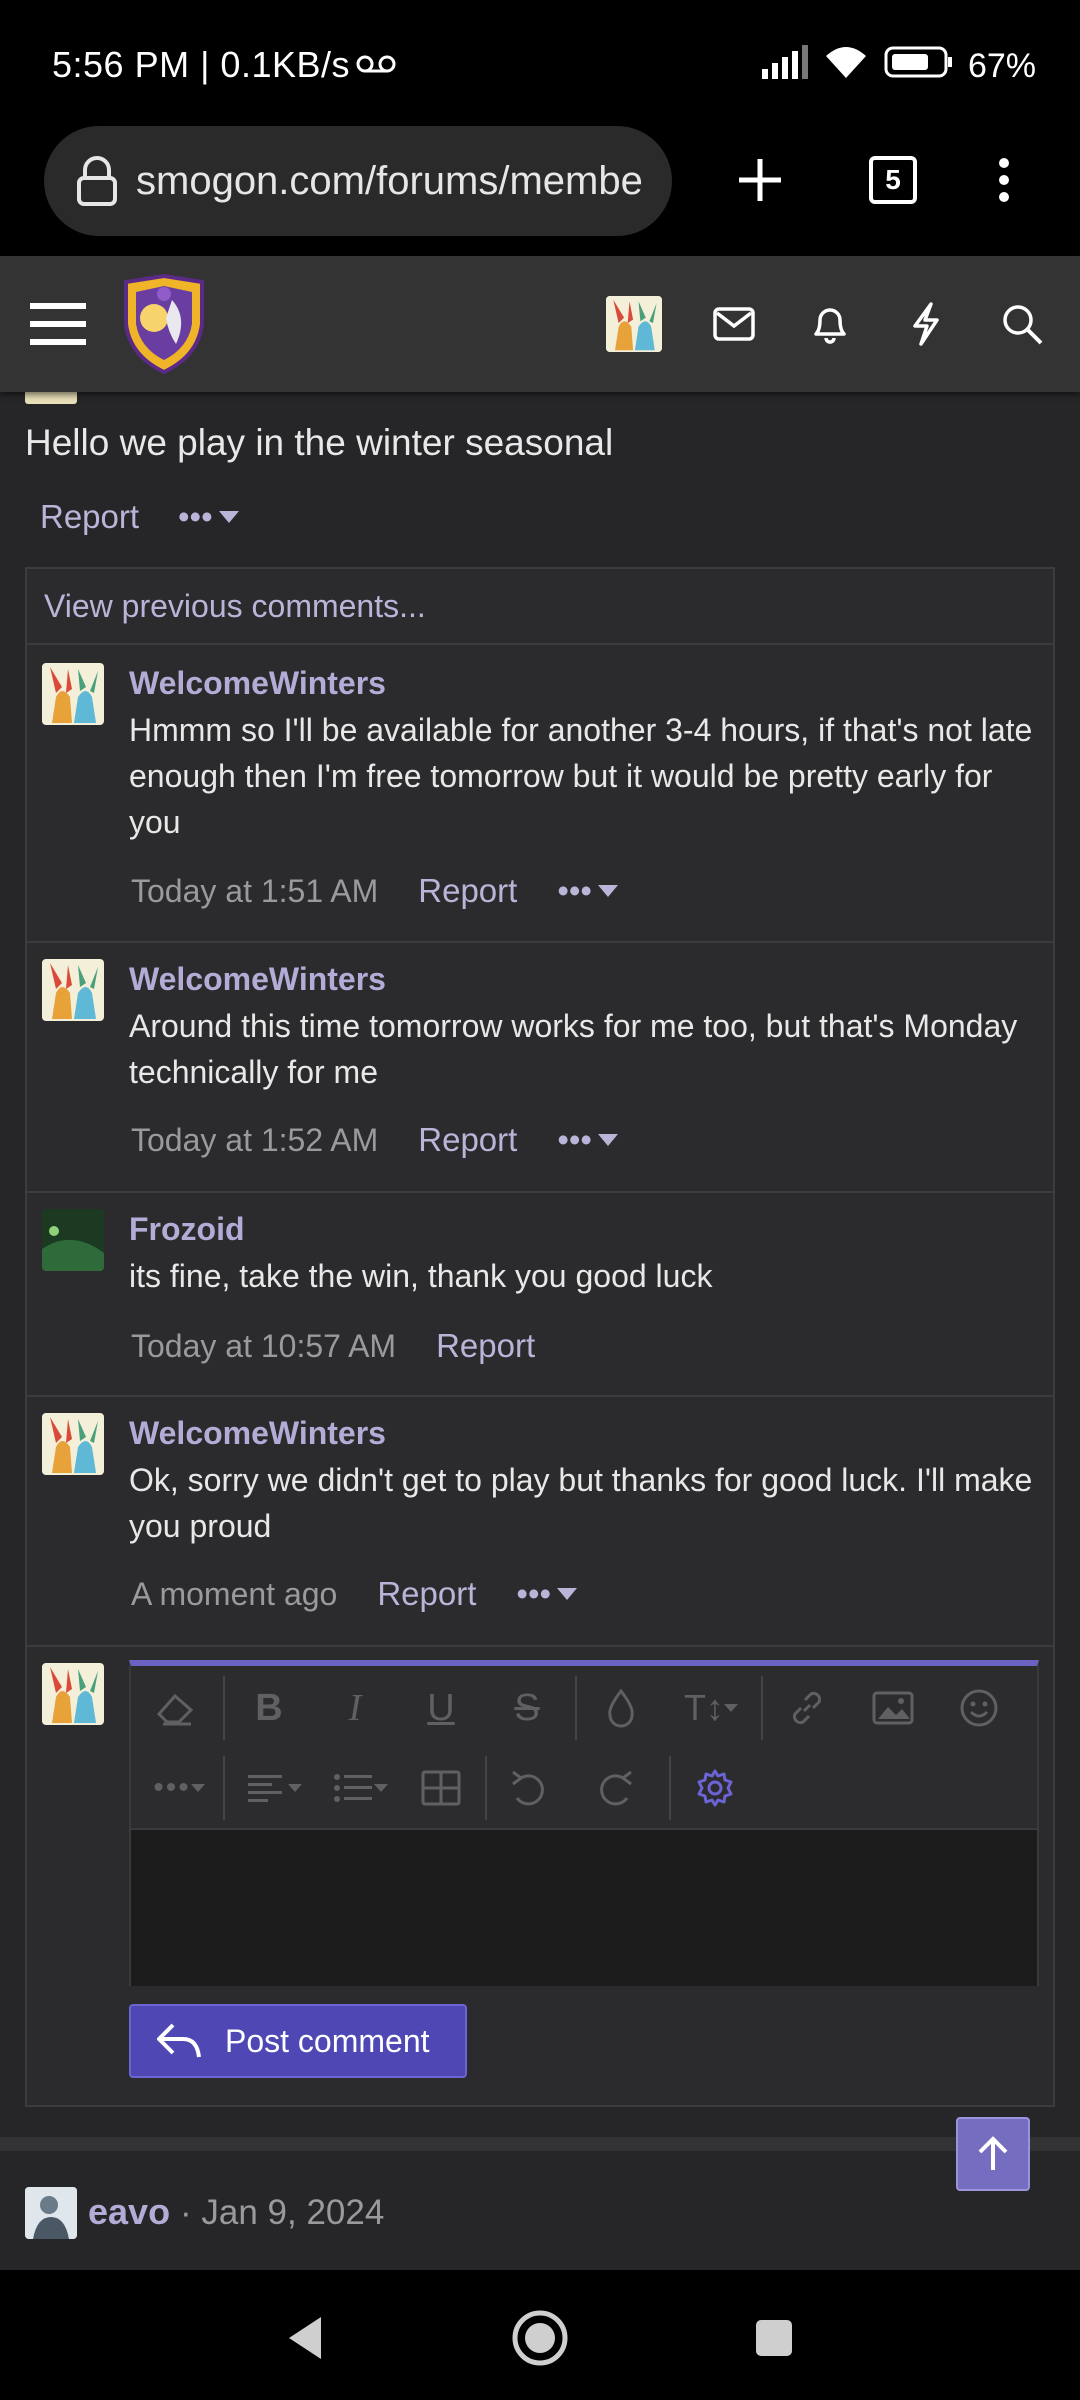 The image size is (1080, 2400). What do you see at coordinates (298, 2041) in the screenshot?
I see `post-comment-button: Post comment` at bounding box center [298, 2041].